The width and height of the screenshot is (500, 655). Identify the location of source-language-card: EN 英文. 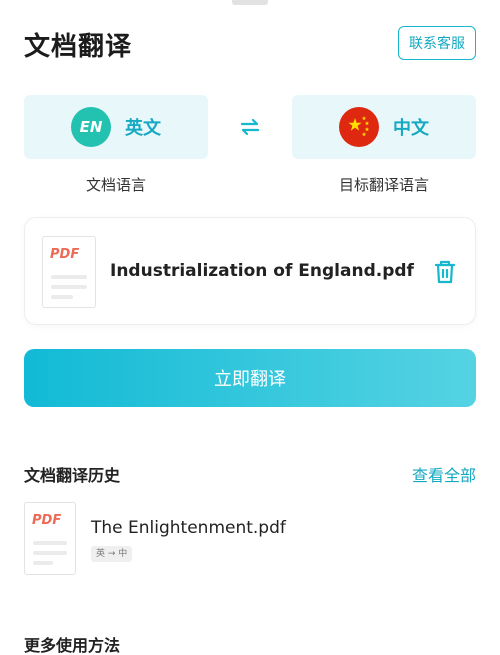
(116, 127).